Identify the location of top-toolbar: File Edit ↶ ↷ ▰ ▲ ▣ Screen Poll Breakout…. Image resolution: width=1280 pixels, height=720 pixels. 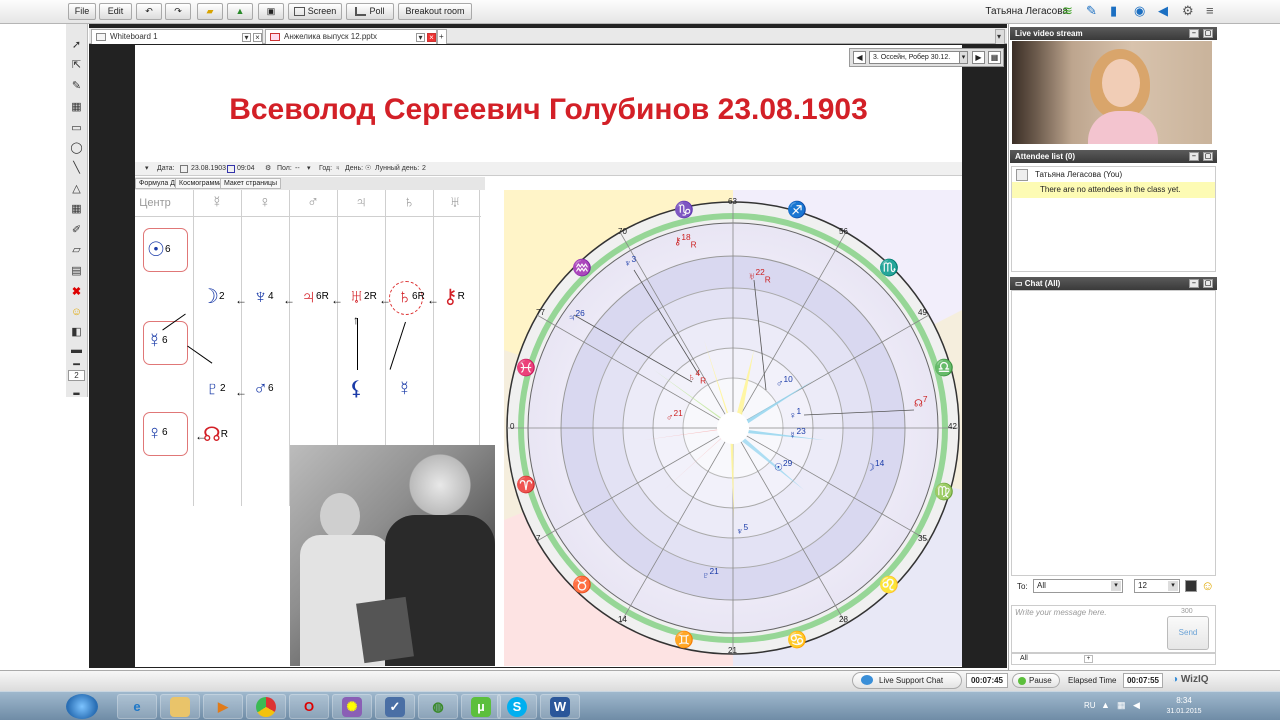
(640, 12).